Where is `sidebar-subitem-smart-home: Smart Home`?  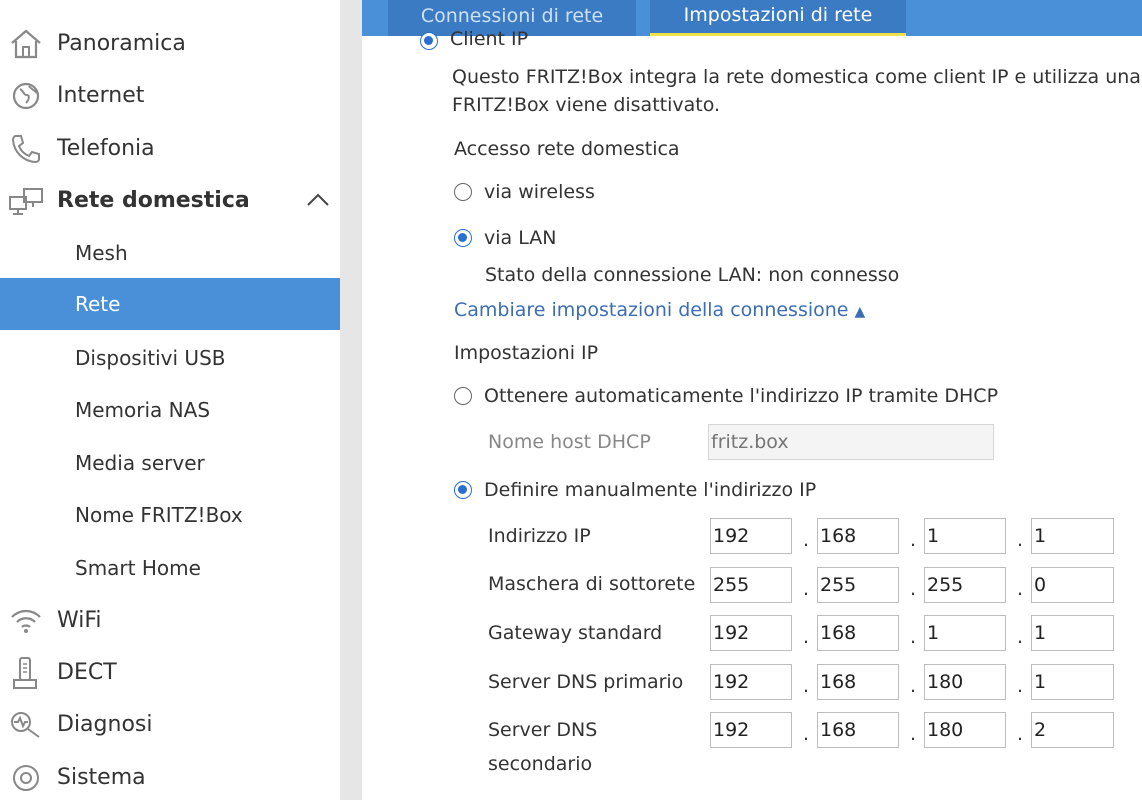
sidebar-subitem-smart-home: Smart Home is located at coordinates (170, 568).